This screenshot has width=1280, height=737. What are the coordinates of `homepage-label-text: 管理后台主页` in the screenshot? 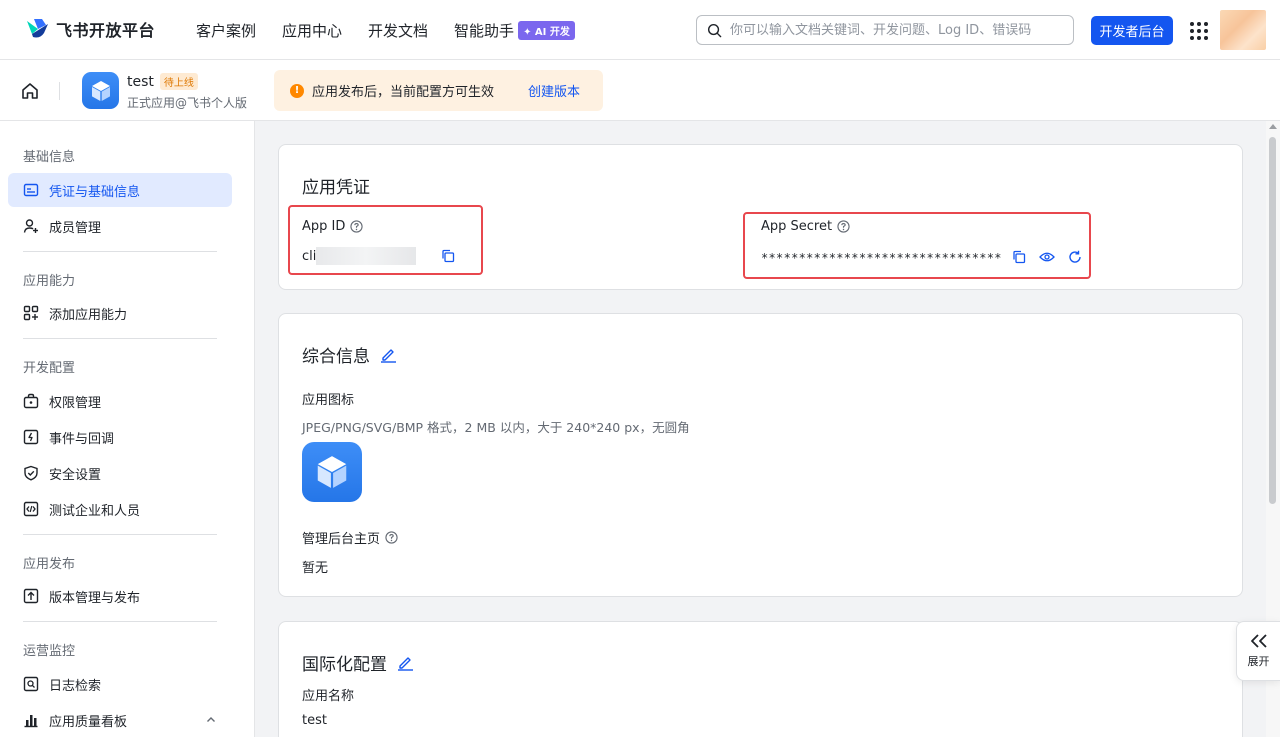 It's located at (341, 539).